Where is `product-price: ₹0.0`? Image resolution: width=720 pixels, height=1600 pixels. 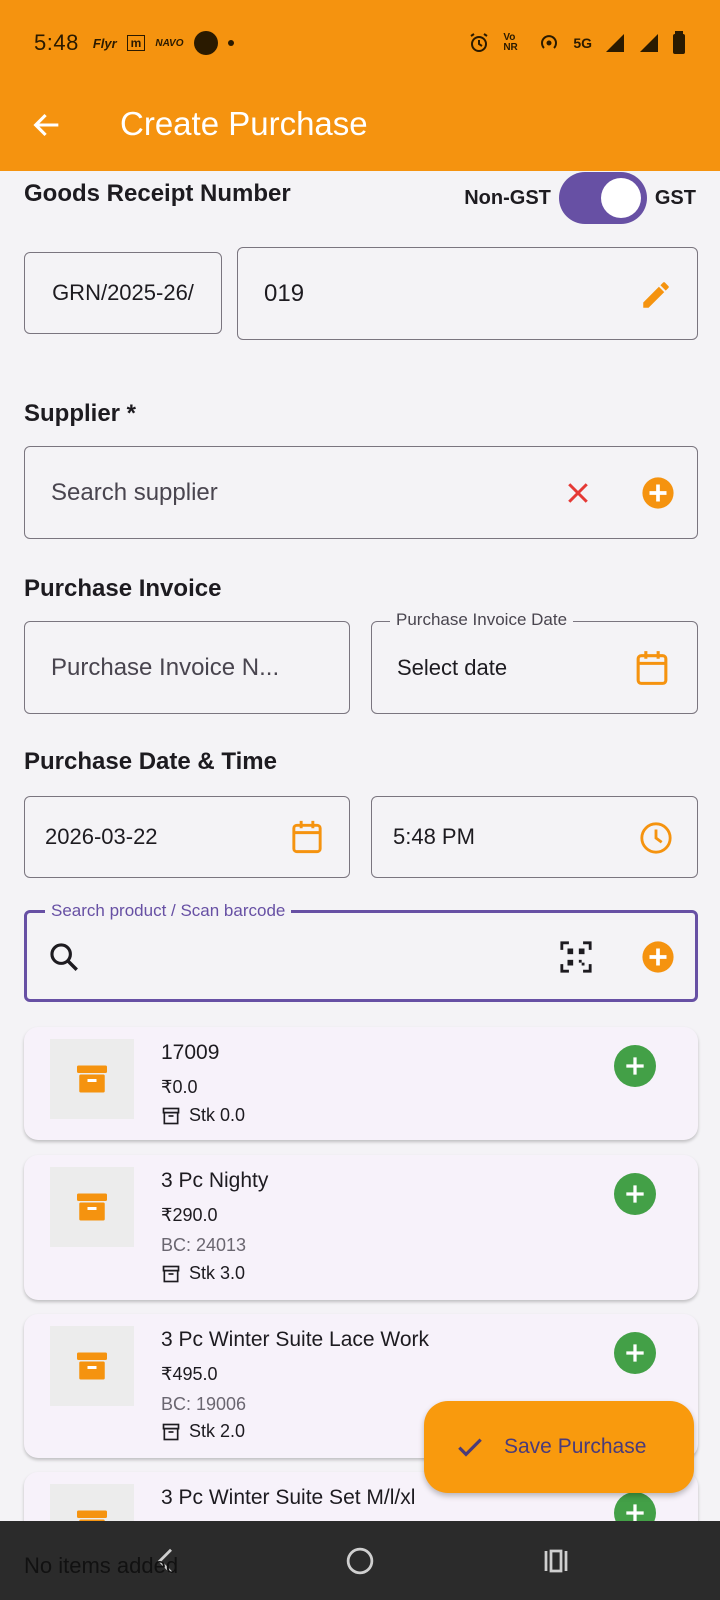
product-price: ₹0.0 is located at coordinates (179, 1087).